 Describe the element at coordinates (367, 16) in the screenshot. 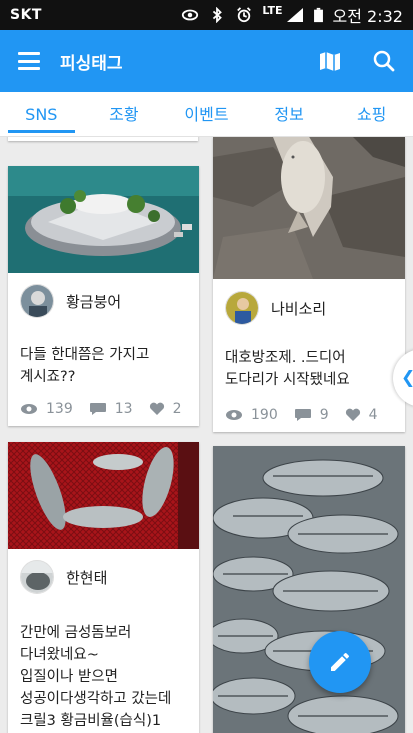

I see `clock: 오전 2:32` at that location.